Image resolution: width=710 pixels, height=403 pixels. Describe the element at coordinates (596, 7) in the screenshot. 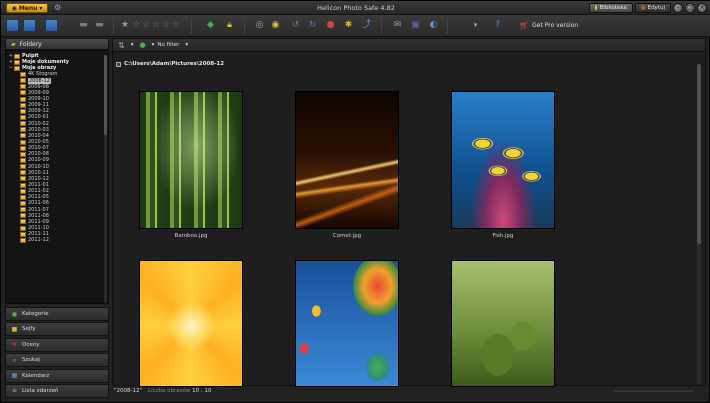

I see `library-icon: ▮` at that location.